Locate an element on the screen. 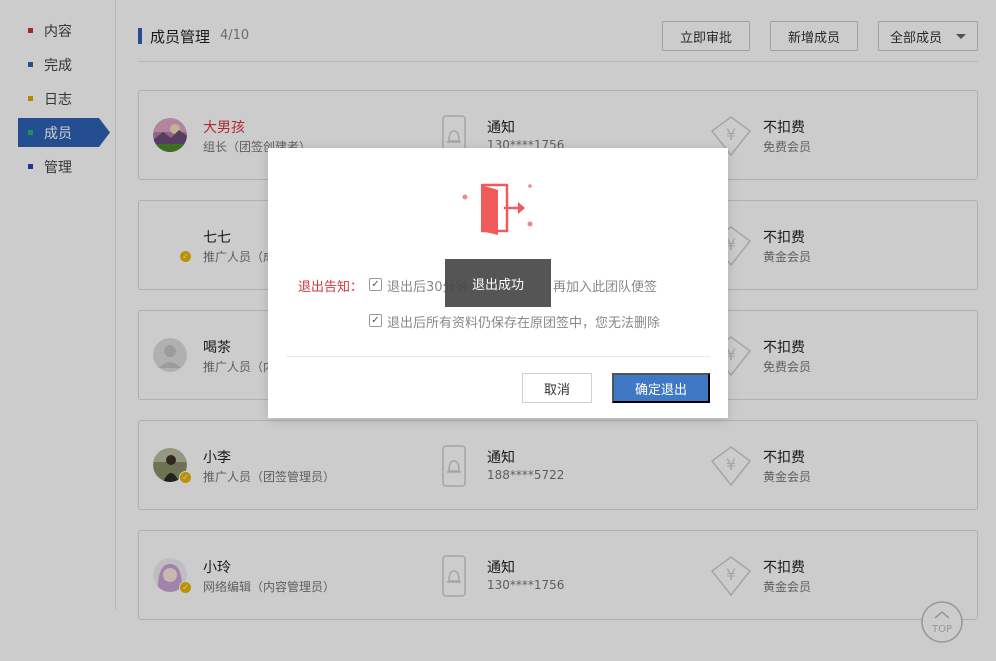  confirm-exit-button: 确定退出 is located at coordinates (661, 388).